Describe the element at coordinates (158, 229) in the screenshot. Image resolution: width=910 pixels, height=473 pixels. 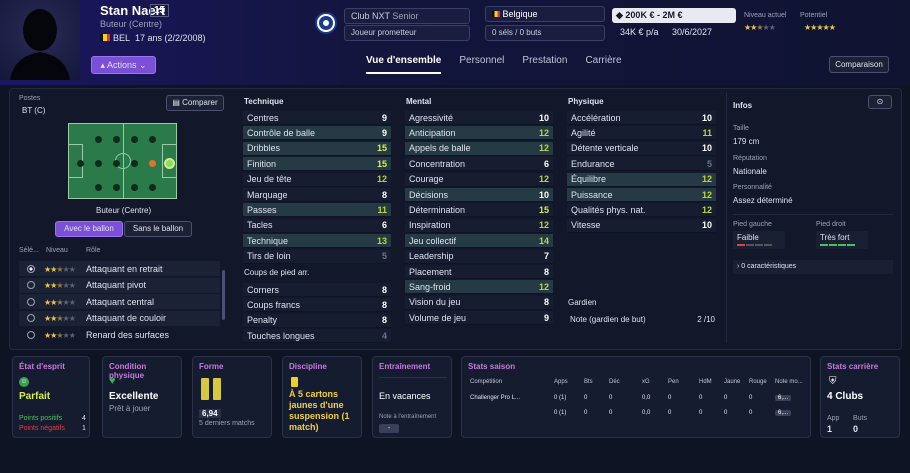
I see `without-ball-button: Sans le ballon` at that location.